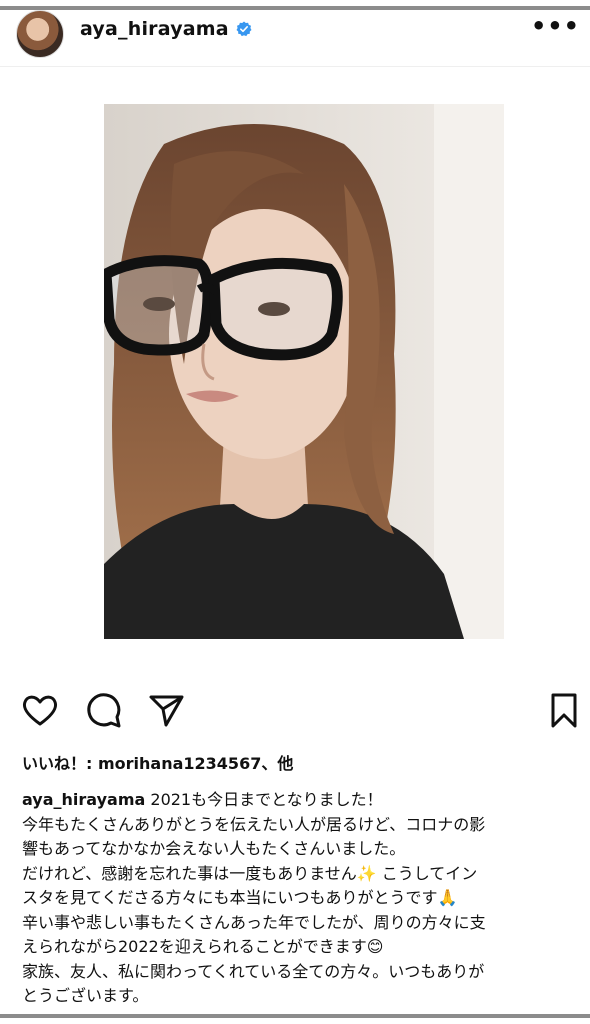 This screenshot has width=590, height=1024. What do you see at coordinates (254, 824) in the screenshot?
I see `caption-line: 今年もたくさんありがとうを伝えたい人が居るけど、コロナの影` at bounding box center [254, 824].